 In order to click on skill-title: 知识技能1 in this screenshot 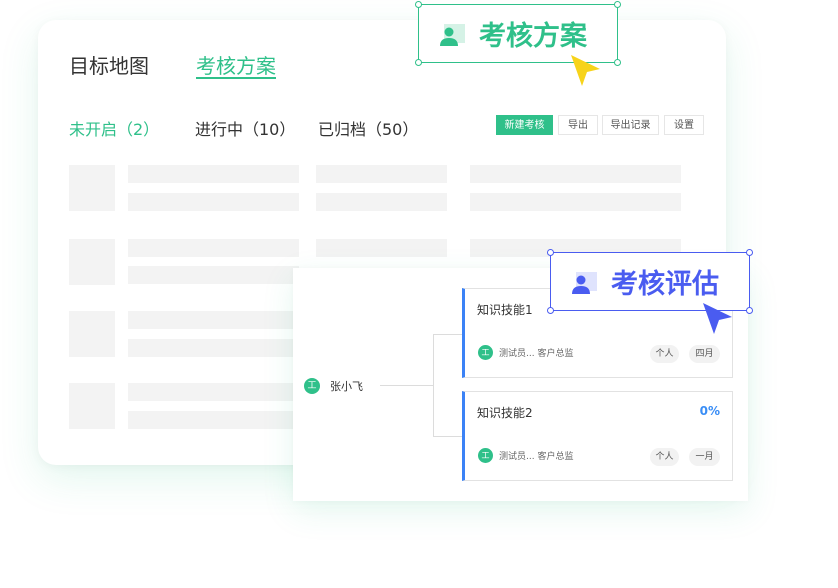, I will do `click(505, 310)`.